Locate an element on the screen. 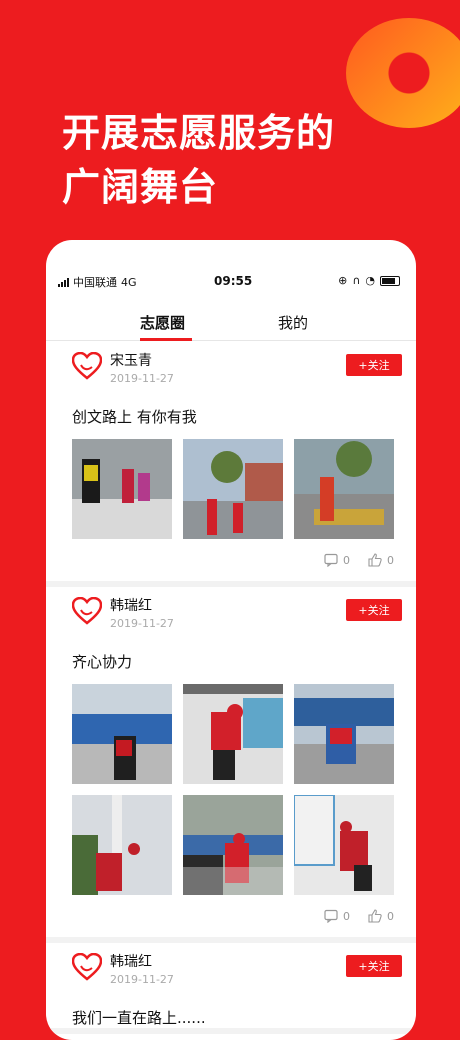  status-right: ⊕ ∩ ◔ is located at coordinates (369, 280).